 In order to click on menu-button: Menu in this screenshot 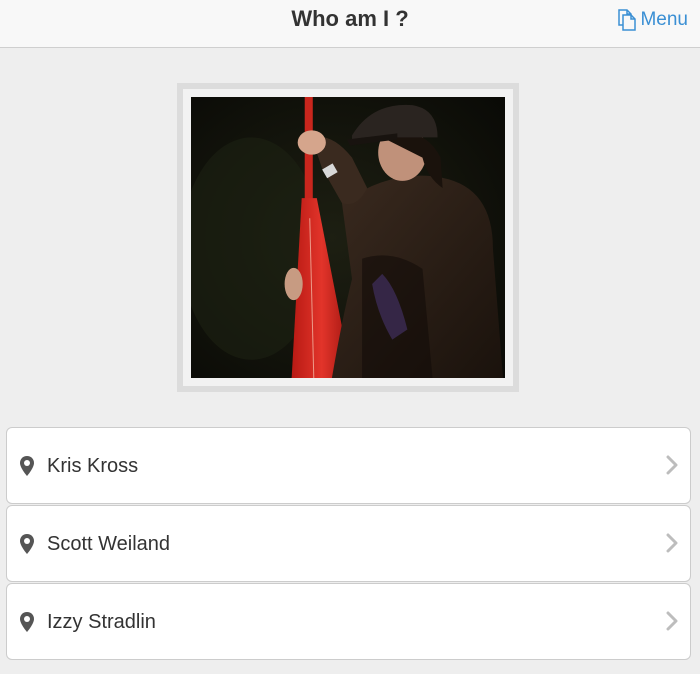, I will do `click(652, 20)`.